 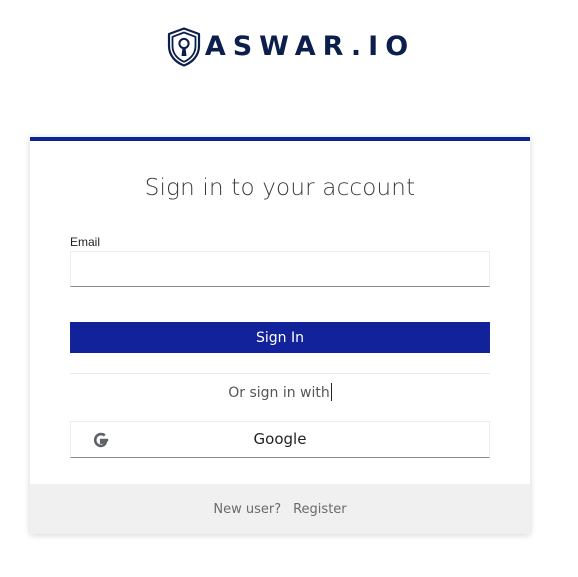 I want to click on or-label: Or sign in with, so click(x=279, y=393).